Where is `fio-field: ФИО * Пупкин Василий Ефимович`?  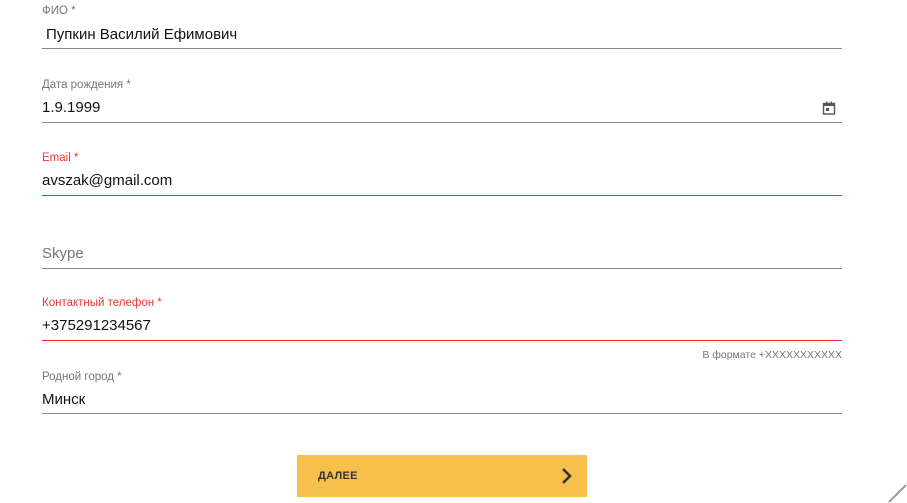
fio-field: ФИО * Пупкин Василий Ефимович is located at coordinates (442, 25).